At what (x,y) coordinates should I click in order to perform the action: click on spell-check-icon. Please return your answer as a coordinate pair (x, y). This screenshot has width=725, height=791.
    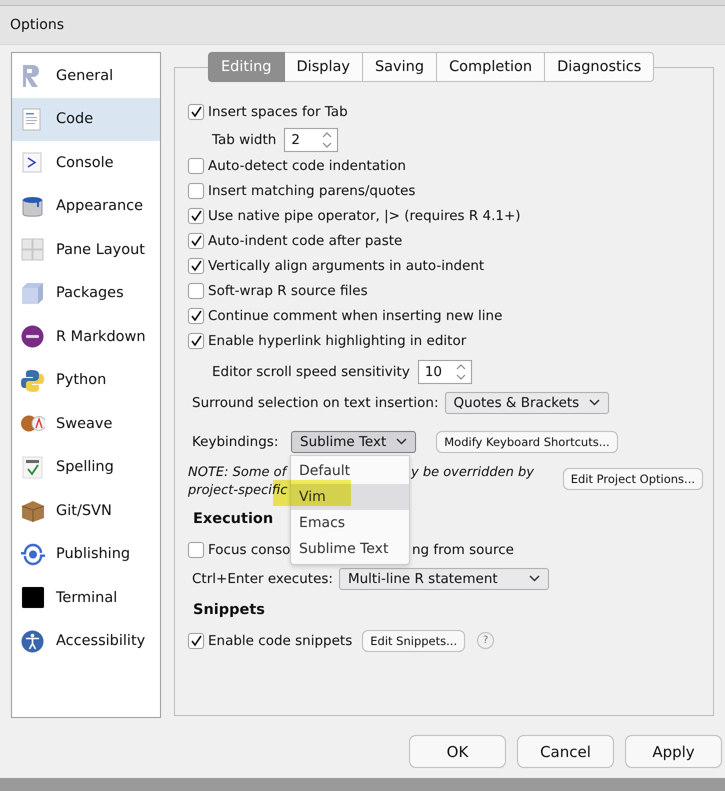
    Looking at the image, I should click on (32, 467).